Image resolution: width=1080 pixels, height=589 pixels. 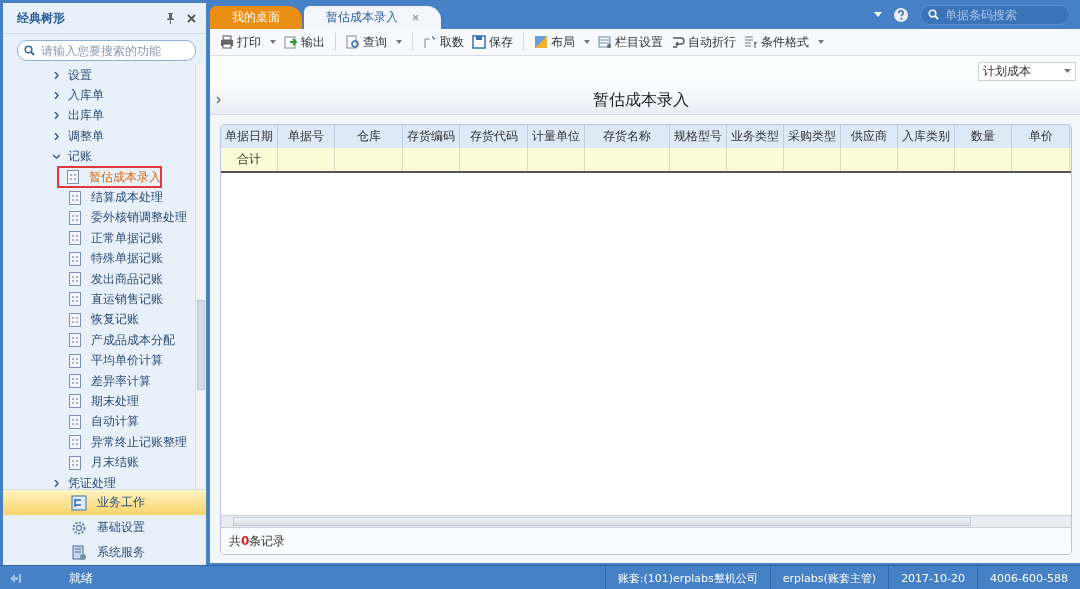 I want to click on tree-item: 凭证处理, so click(x=92, y=481).